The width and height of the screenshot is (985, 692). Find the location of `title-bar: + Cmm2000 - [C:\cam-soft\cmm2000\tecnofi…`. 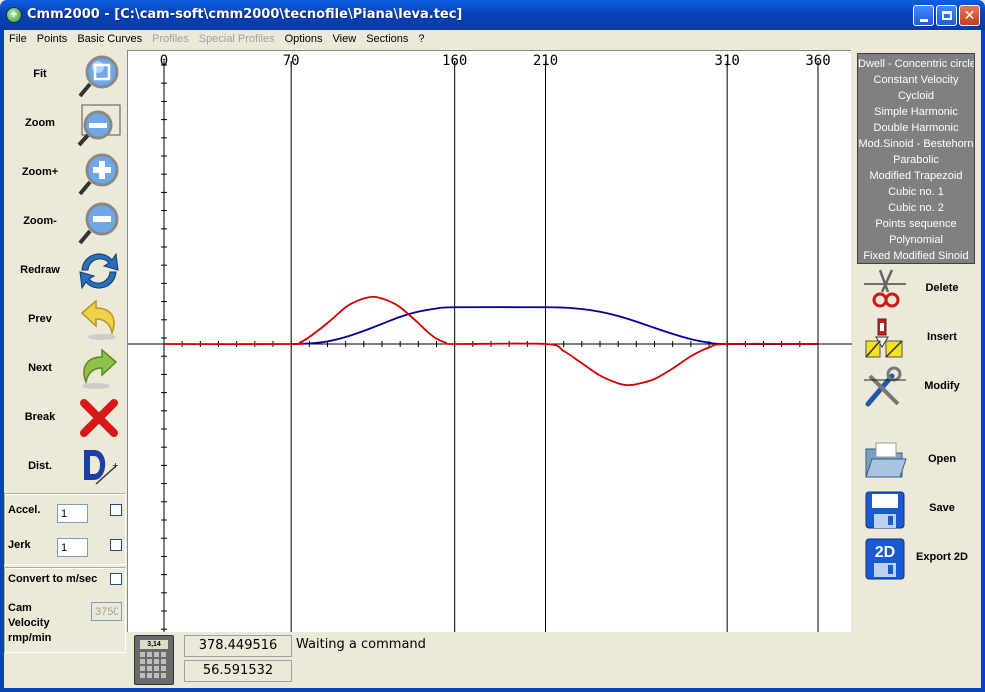

title-bar: + Cmm2000 - [C:\cam-soft\cmm2000\tecnofi… is located at coordinates (492, 15).